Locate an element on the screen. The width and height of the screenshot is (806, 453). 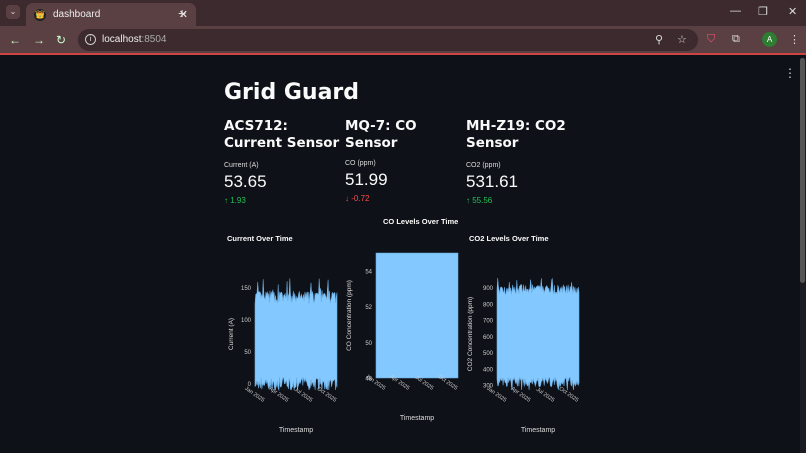
metric-delta: ↑ 1.93 is located at coordinates (235, 200).